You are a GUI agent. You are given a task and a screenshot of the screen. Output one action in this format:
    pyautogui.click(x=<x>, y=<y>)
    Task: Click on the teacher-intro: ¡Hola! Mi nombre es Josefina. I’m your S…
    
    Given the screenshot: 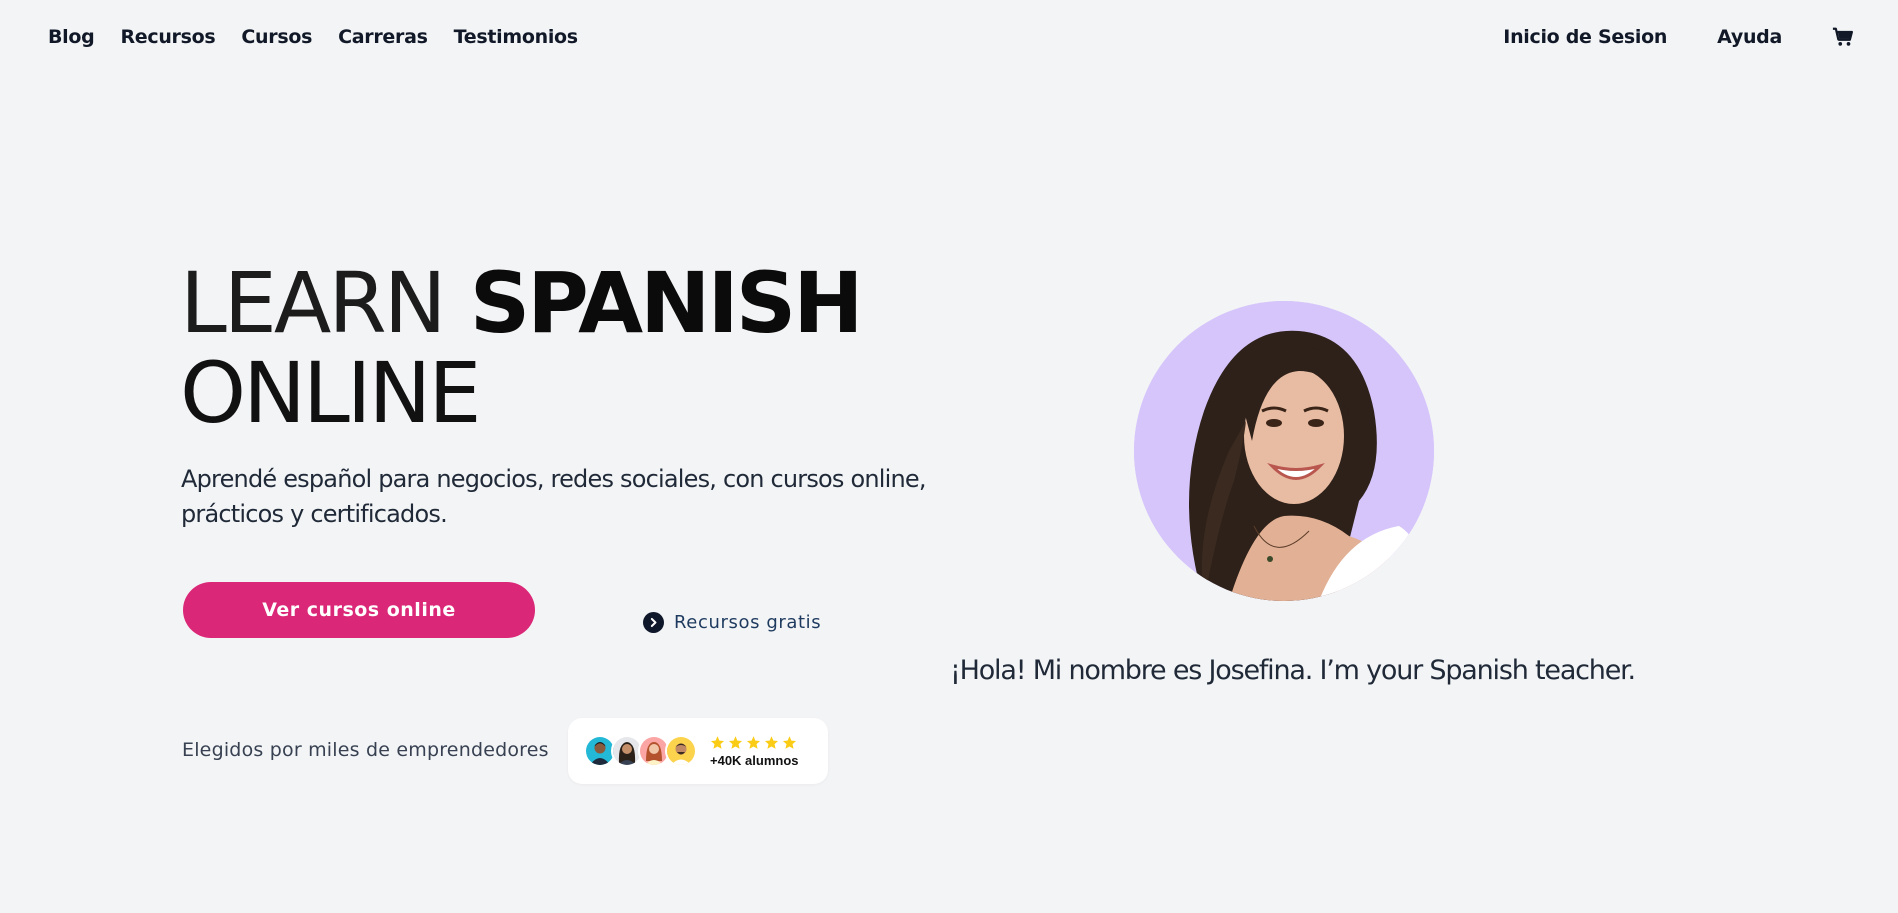 What is the action you would take?
    pyautogui.click(x=1293, y=670)
    